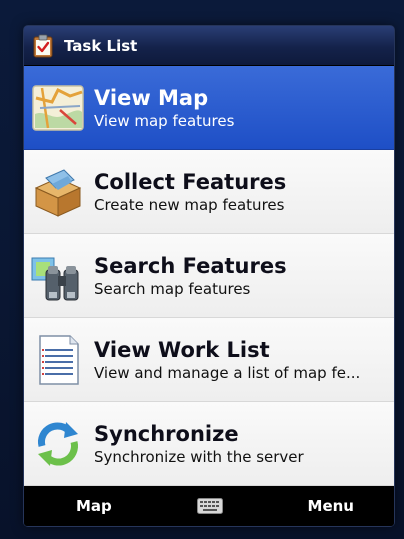 The width and height of the screenshot is (404, 539). What do you see at coordinates (58, 107) in the screenshot?
I see `map-icon` at bounding box center [58, 107].